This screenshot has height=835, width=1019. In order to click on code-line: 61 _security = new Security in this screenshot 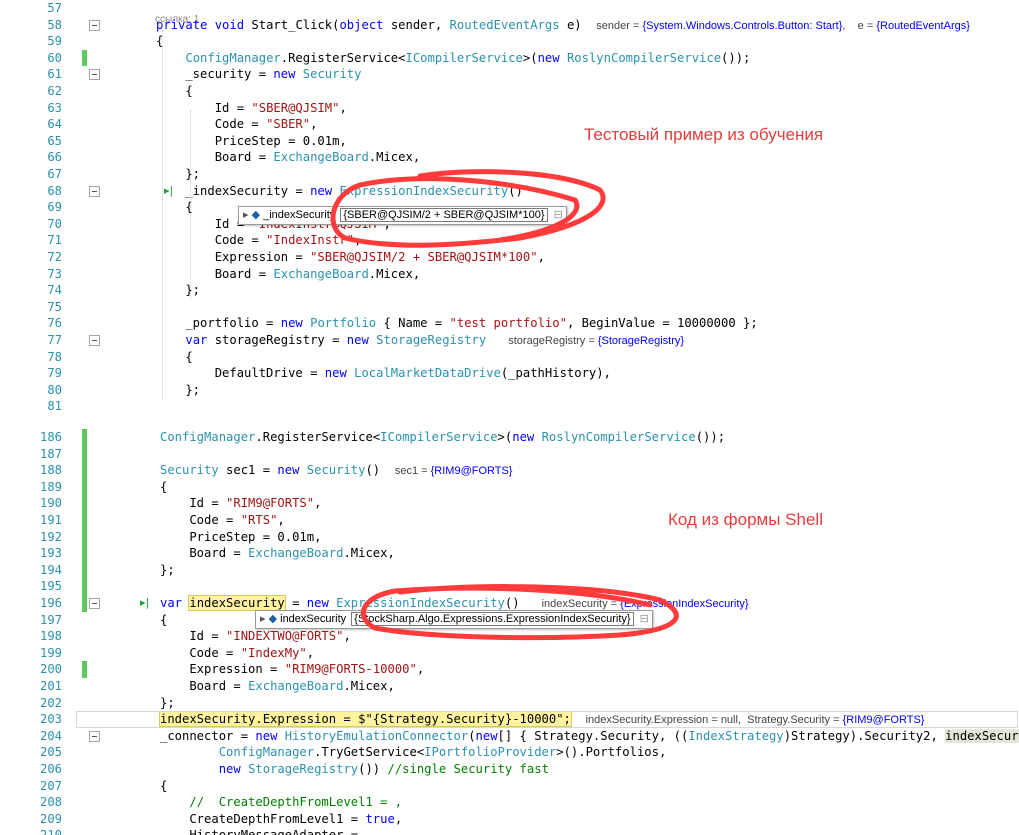, I will do `click(509, 74)`.